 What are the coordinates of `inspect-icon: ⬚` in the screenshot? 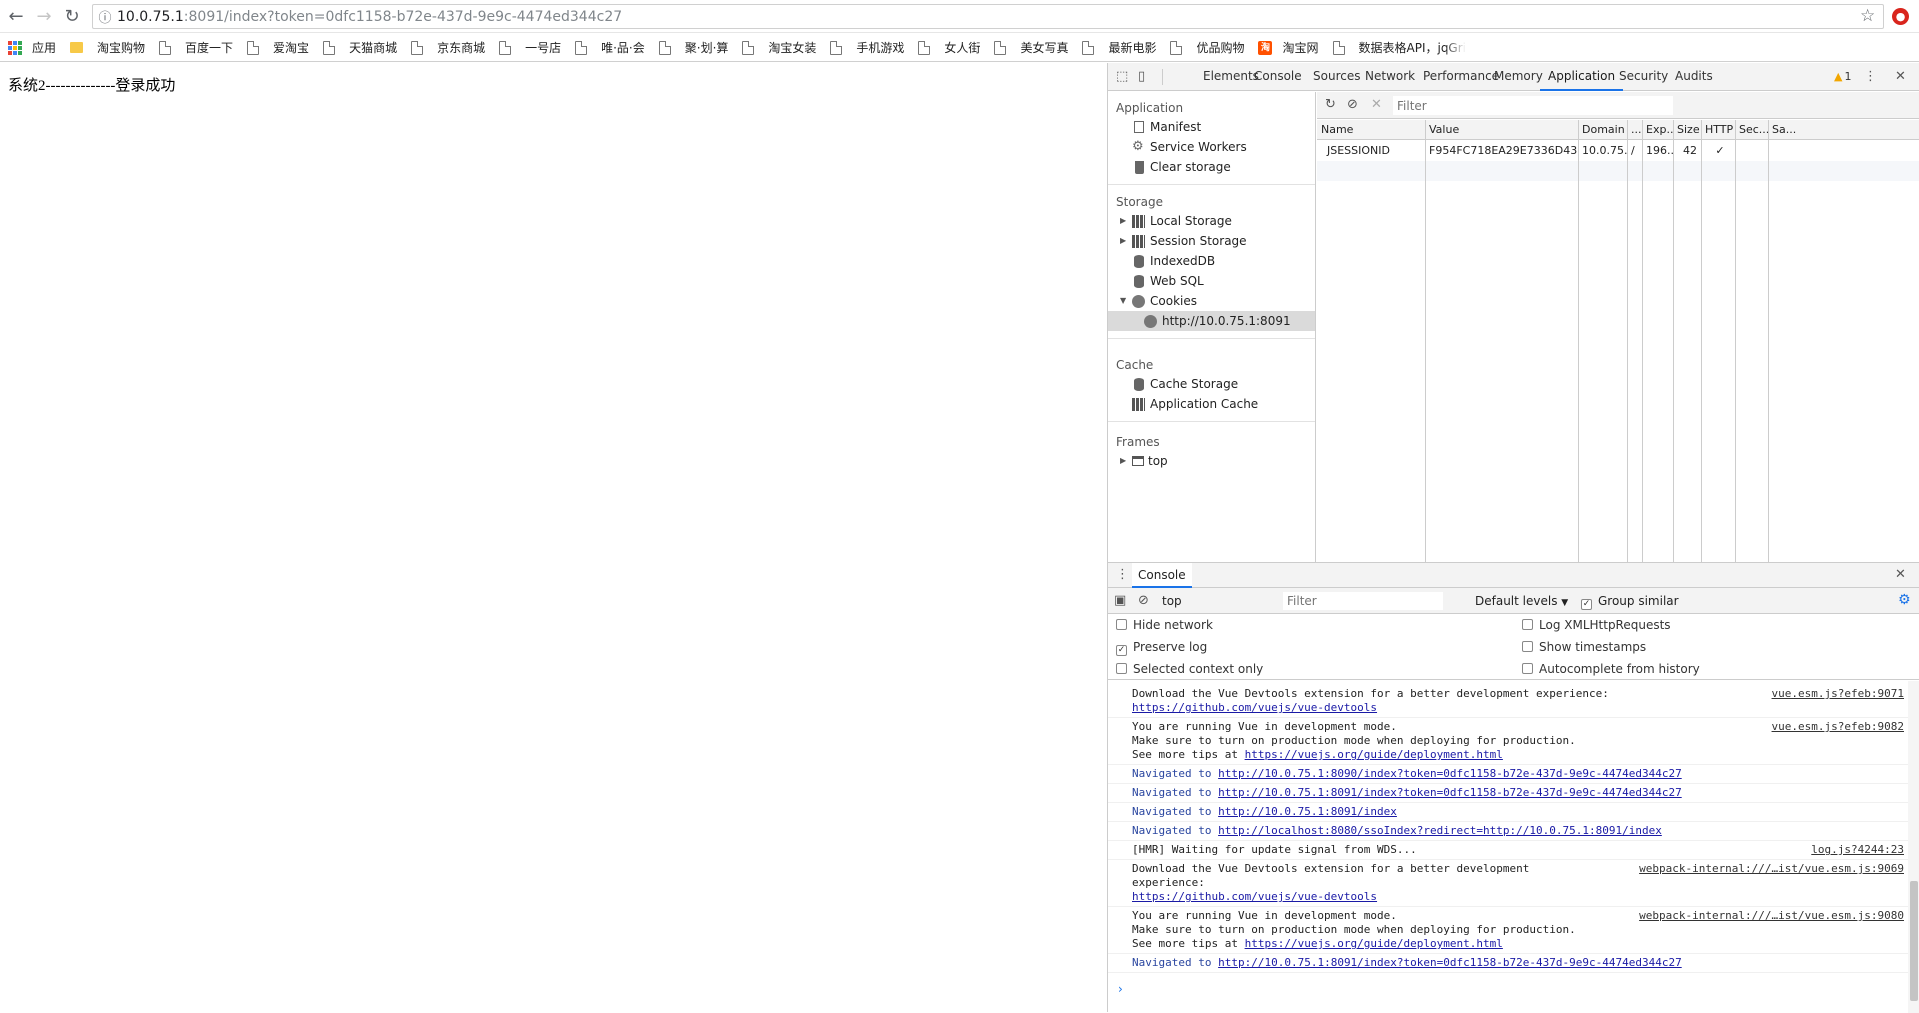 It's located at (1122, 76).